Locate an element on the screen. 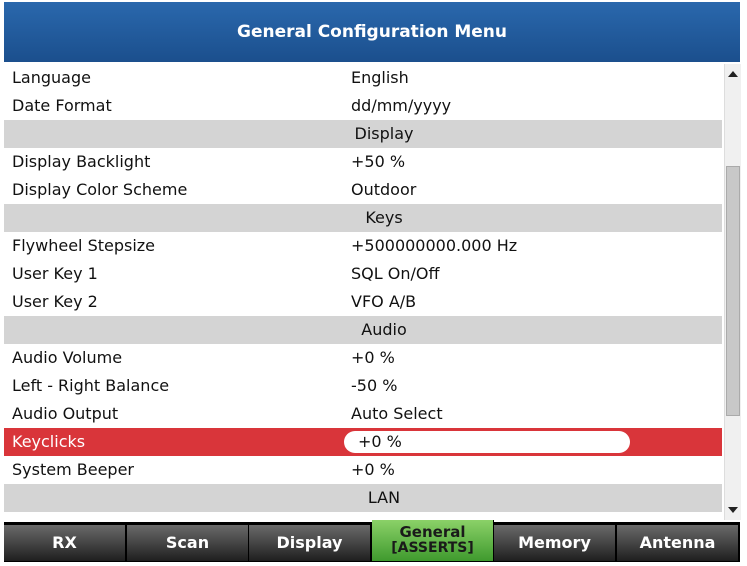  scroll-up-button is located at coordinates (733, 74).